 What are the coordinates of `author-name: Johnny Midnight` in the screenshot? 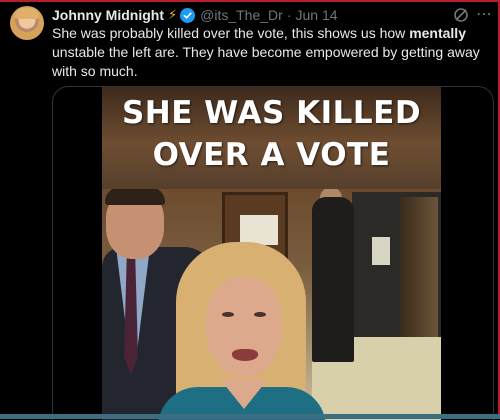 It's located at (108, 15).